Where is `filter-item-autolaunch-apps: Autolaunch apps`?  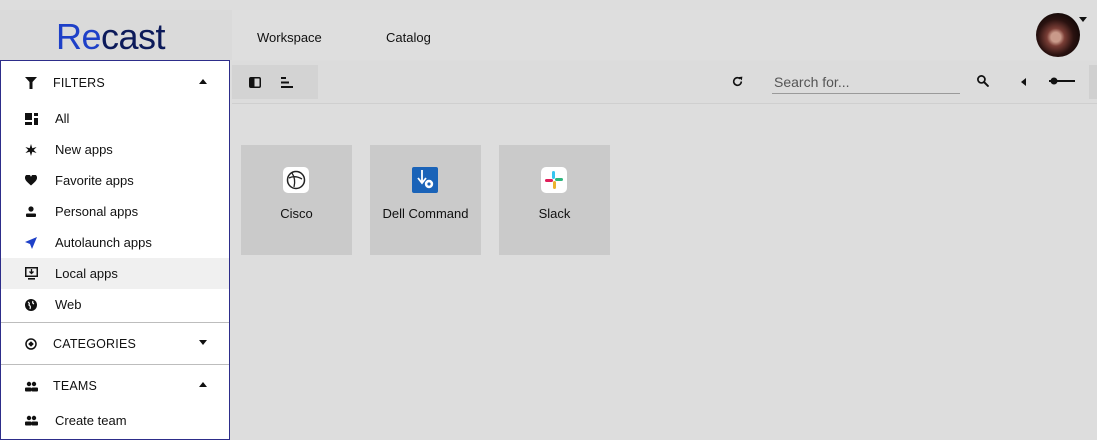 filter-item-autolaunch-apps: Autolaunch apps is located at coordinates (115, 242).